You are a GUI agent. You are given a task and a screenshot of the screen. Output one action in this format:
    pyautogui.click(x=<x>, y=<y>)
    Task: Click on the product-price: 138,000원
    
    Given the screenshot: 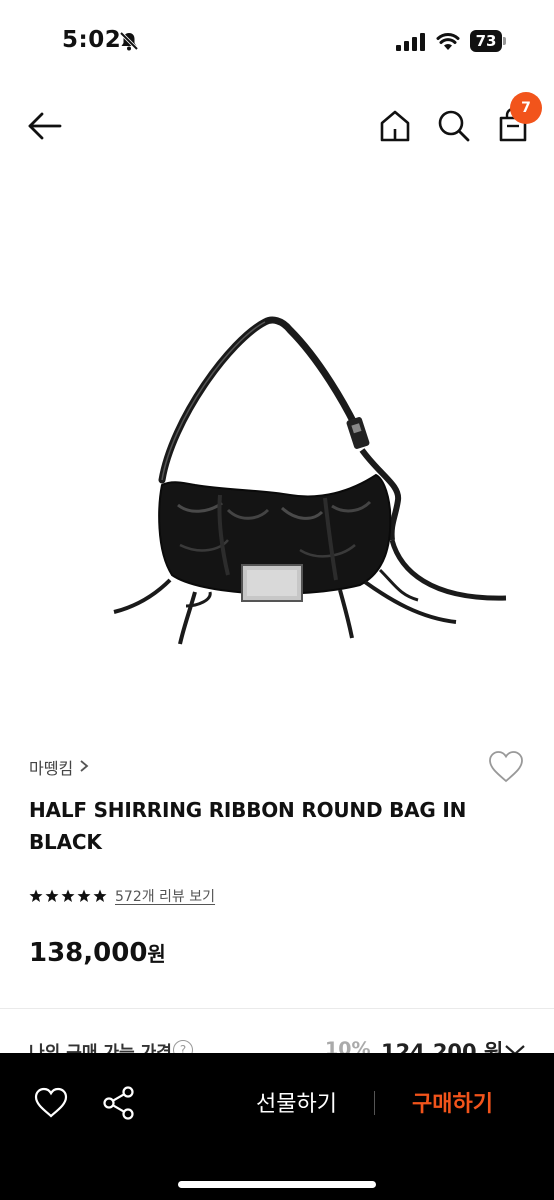 What is the action you would take?
    pyautogui.click(x=97, y=953)
    